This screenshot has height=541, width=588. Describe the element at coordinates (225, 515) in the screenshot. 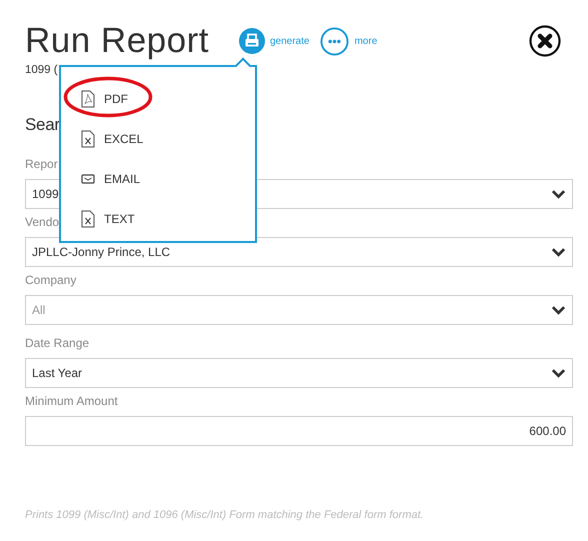

I see `footer-note: Prints 1099 (Misc/Int) and 1096 (Misc/Int) Form matching the Federal form format.` at that location.